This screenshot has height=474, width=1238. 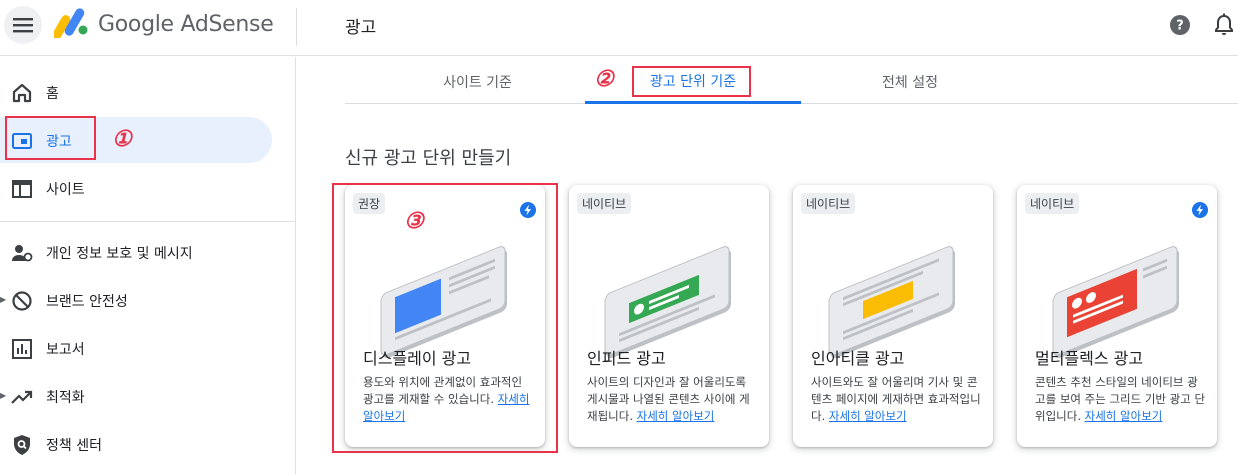 I want to click on brand-name: Google AdSense, so click(x=186, y=24).